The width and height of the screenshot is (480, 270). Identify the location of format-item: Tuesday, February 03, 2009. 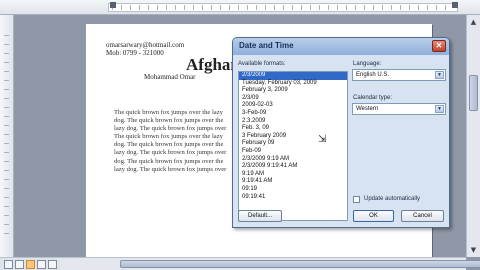
(293, 84).